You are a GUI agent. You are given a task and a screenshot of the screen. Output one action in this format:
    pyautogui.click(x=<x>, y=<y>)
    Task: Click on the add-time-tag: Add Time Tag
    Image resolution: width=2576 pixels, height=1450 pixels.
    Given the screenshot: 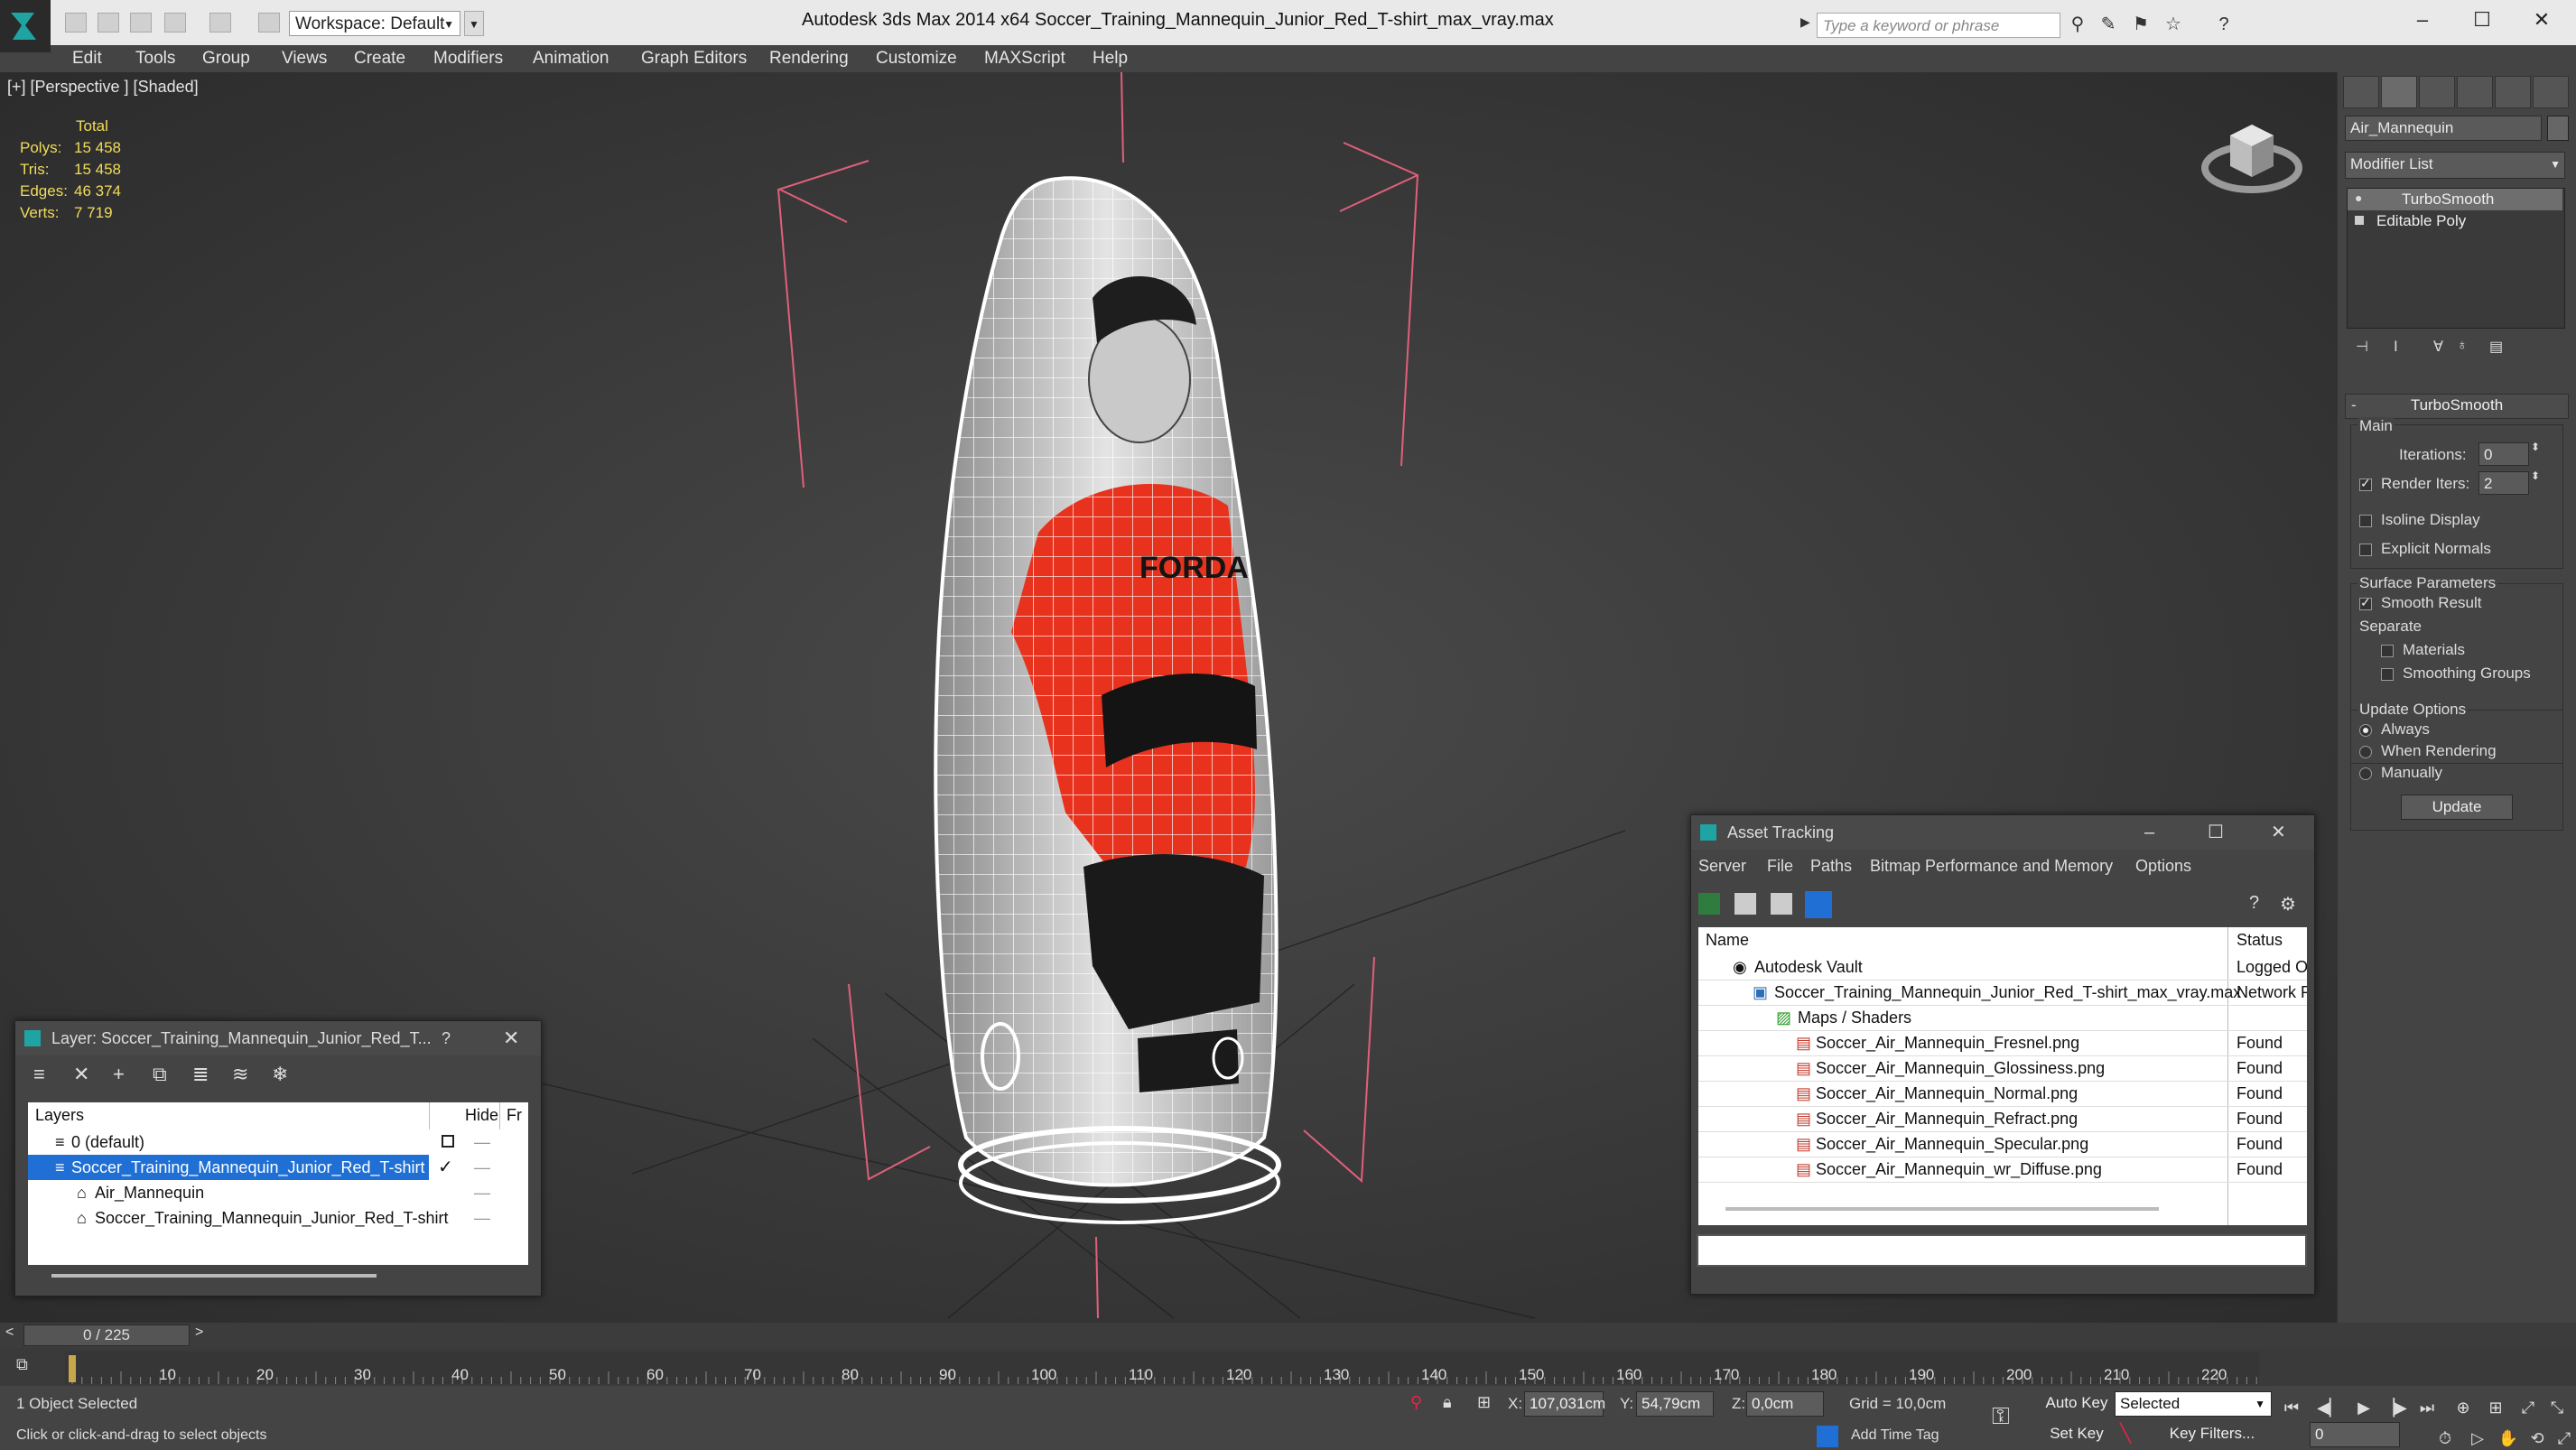 What is the action you would take?
    pyautogui.click(x=1895, y=1435)
    